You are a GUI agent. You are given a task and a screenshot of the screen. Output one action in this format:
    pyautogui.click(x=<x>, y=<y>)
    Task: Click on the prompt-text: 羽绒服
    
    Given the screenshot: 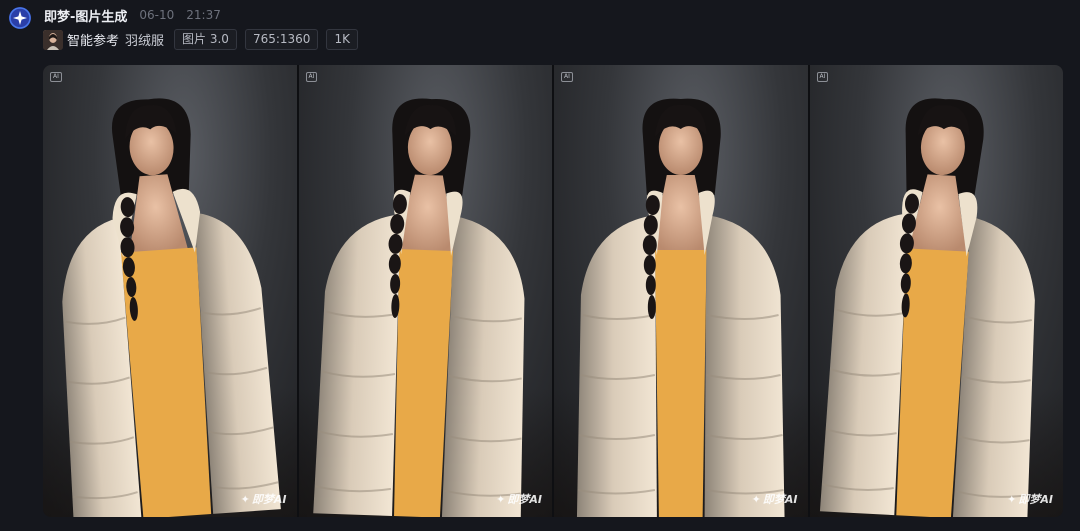 What is the action you would take?
    pyautogui.click(x=145, y=41)
    